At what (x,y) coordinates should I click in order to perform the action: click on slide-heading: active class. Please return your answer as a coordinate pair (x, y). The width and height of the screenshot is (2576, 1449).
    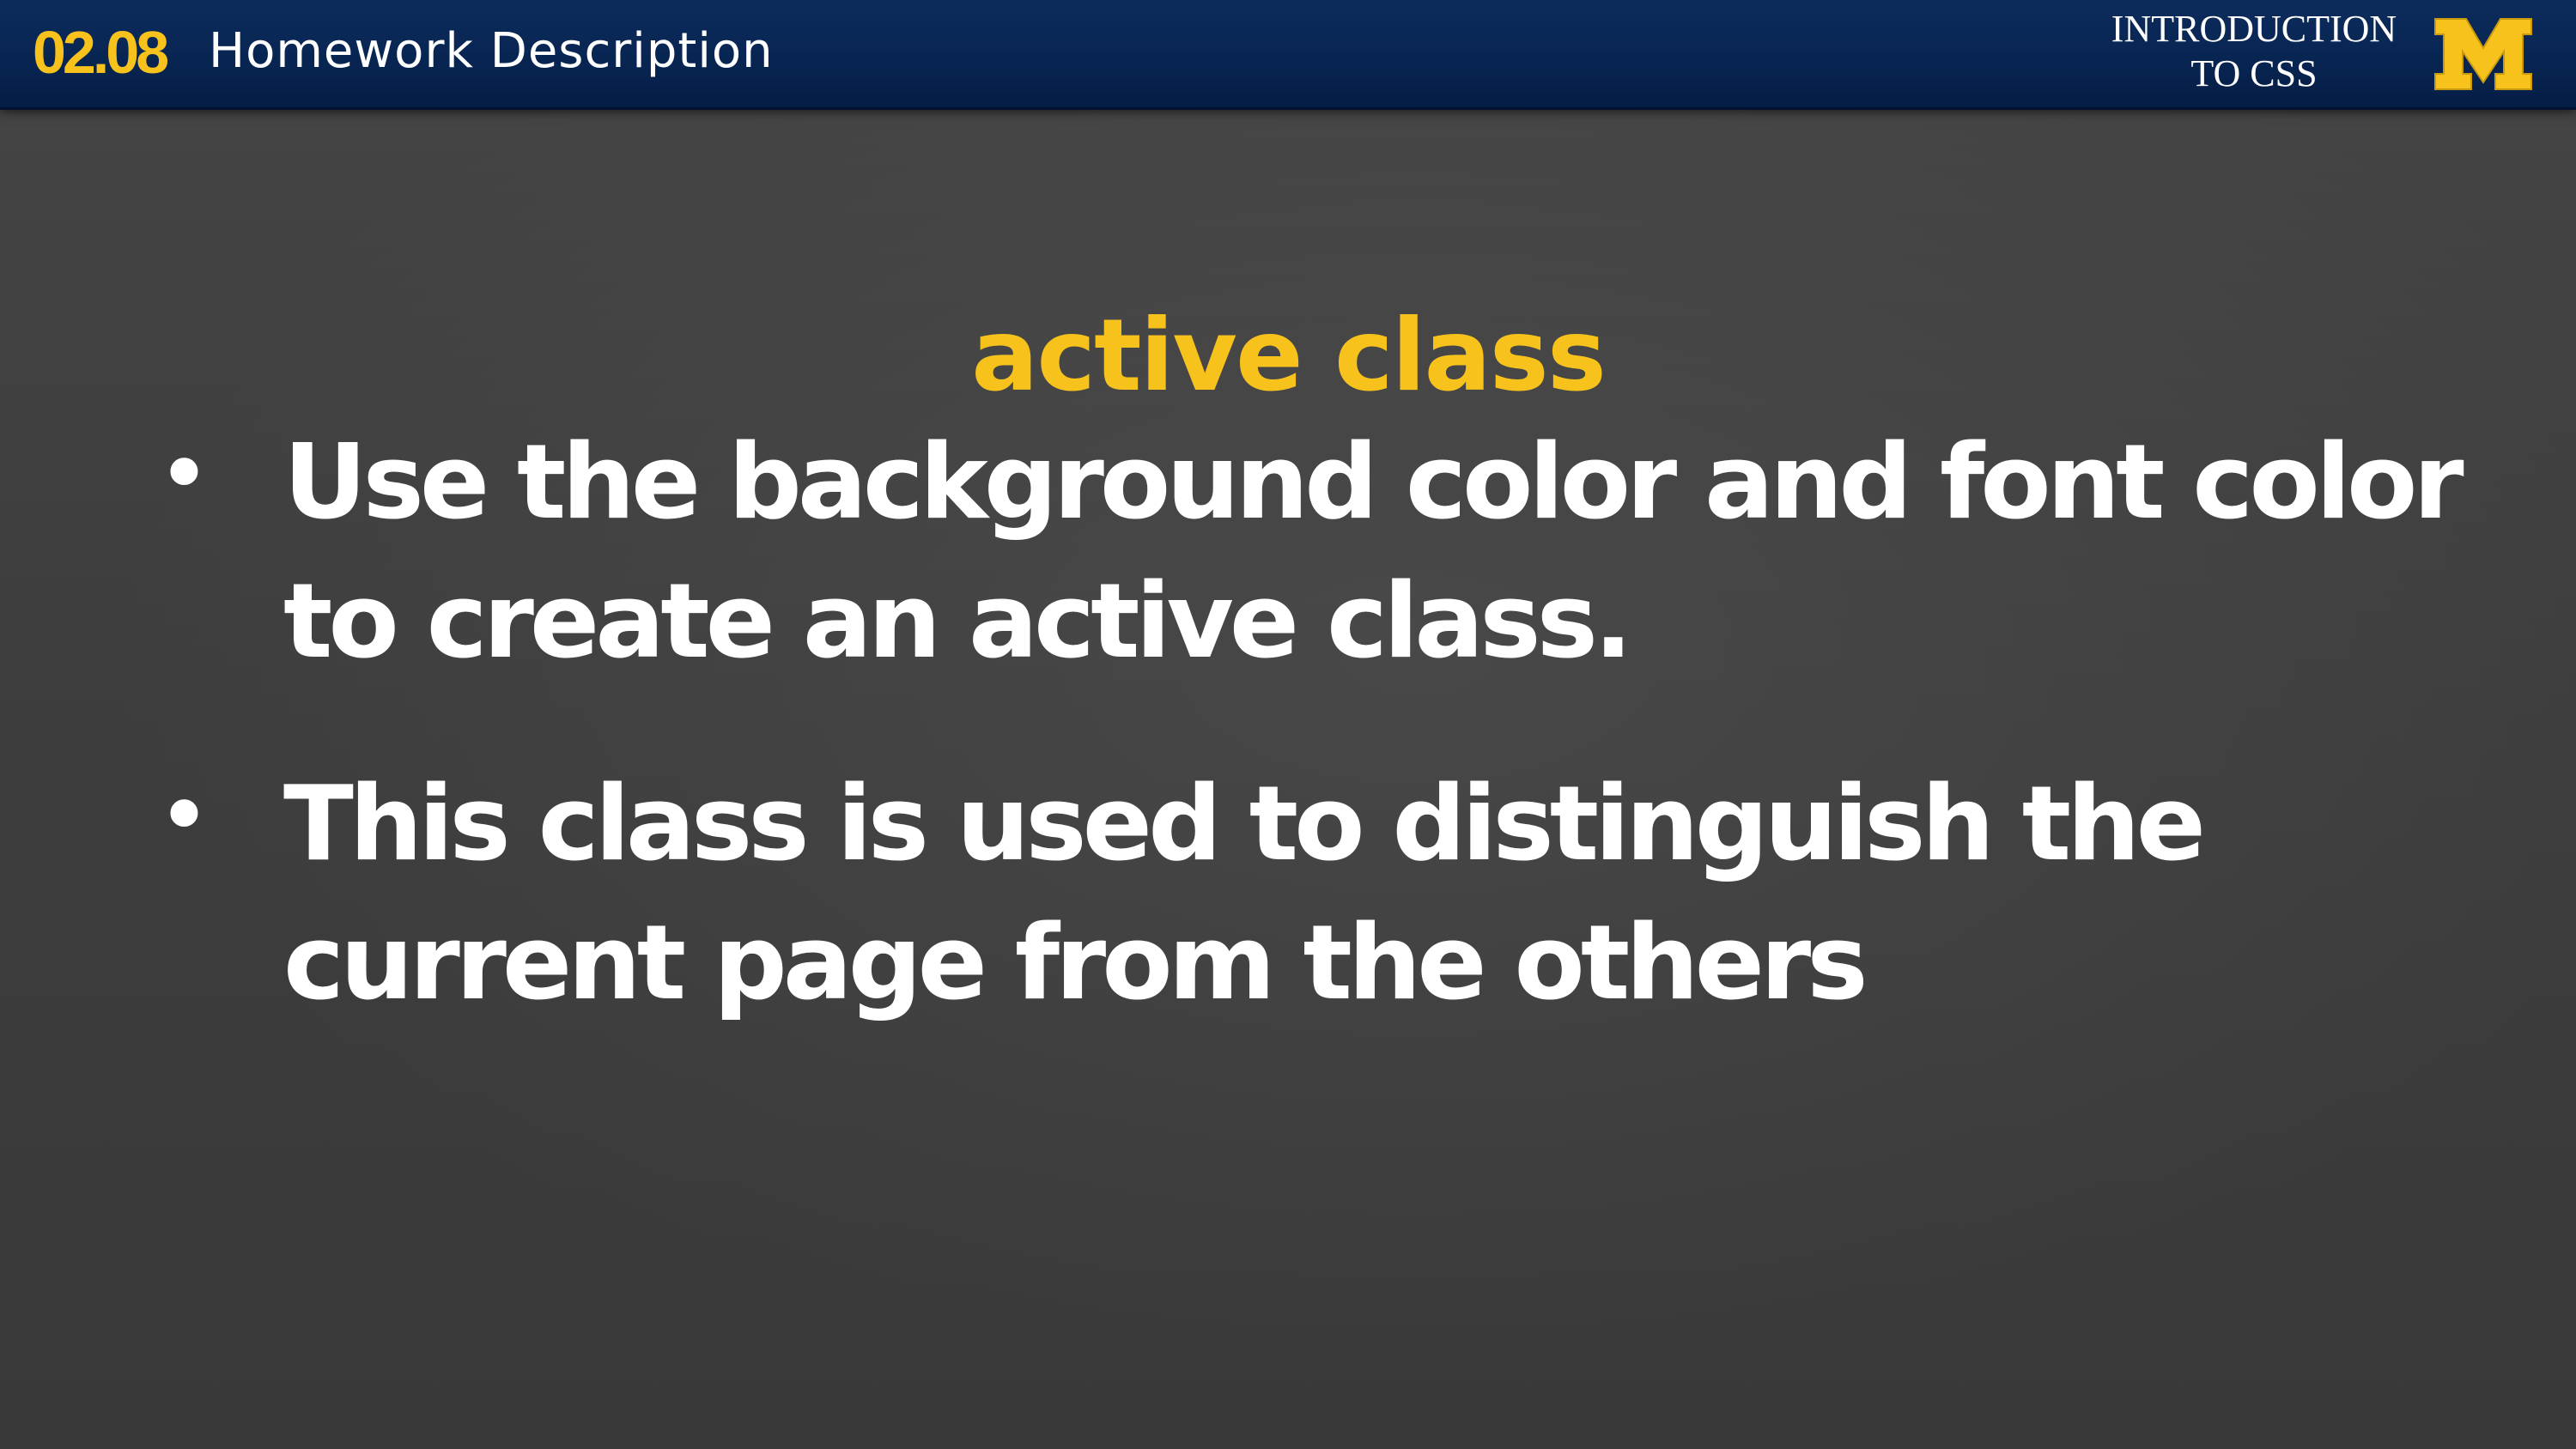
    Looking at the image, I should click on (1289, 355).